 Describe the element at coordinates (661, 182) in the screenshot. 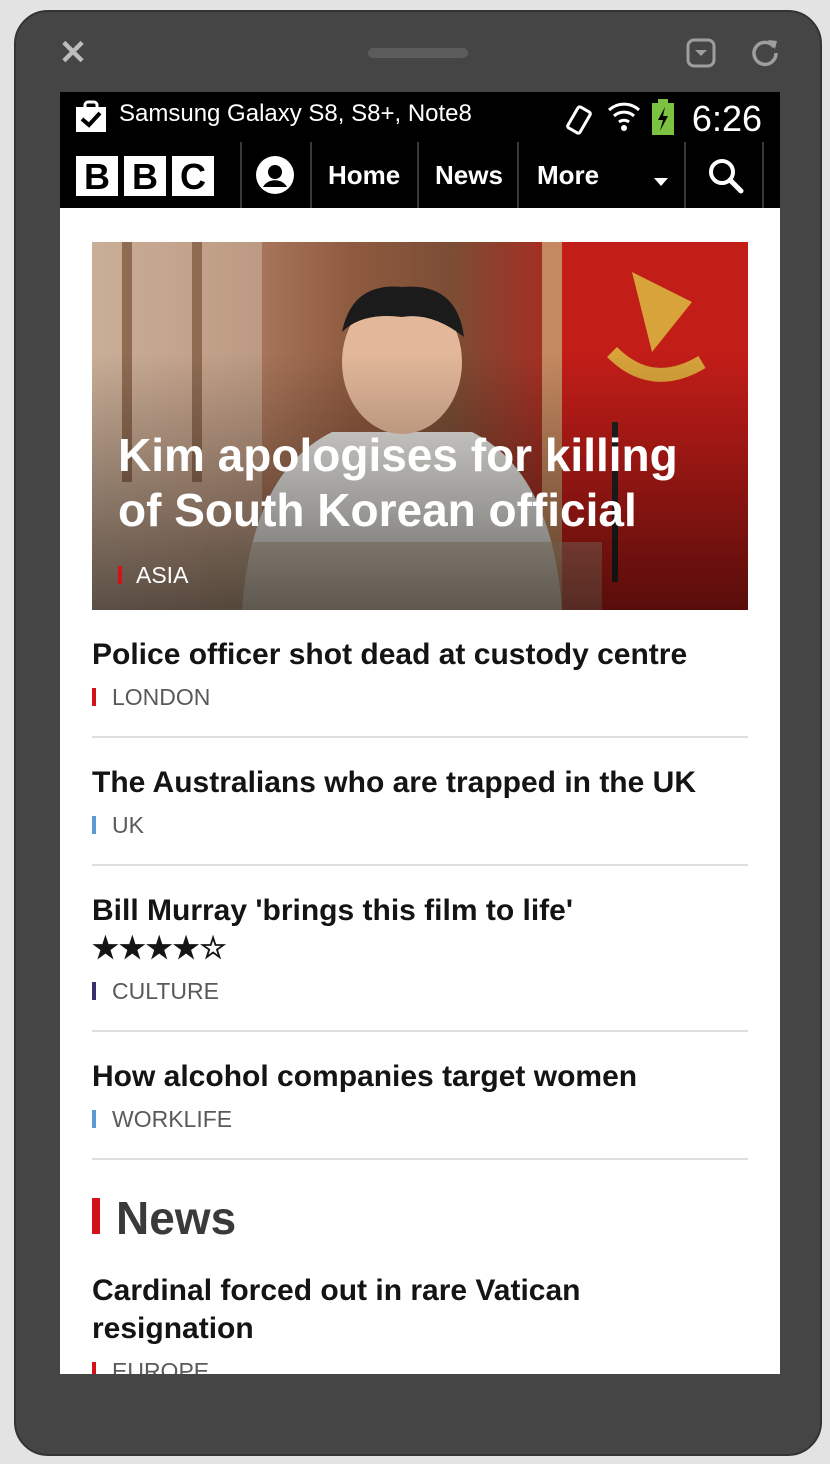

I see `chevron-down-icon` at that location.